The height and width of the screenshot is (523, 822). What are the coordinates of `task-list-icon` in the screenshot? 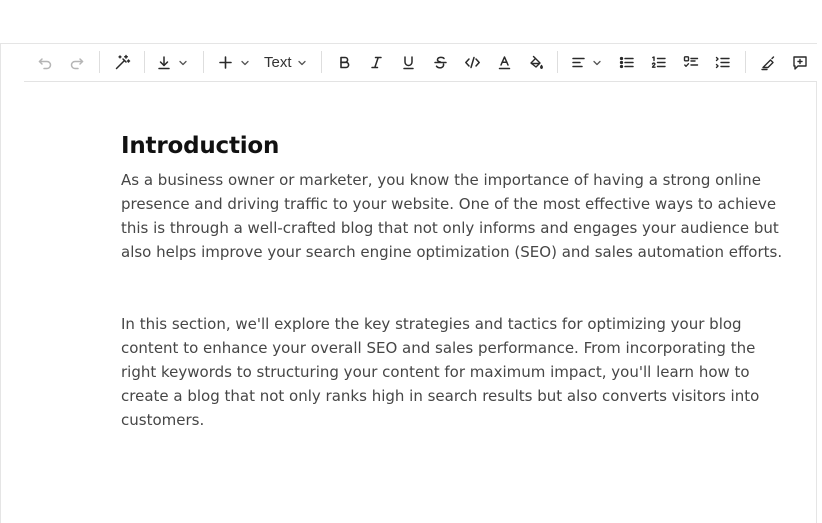 It's located at (691, 62).